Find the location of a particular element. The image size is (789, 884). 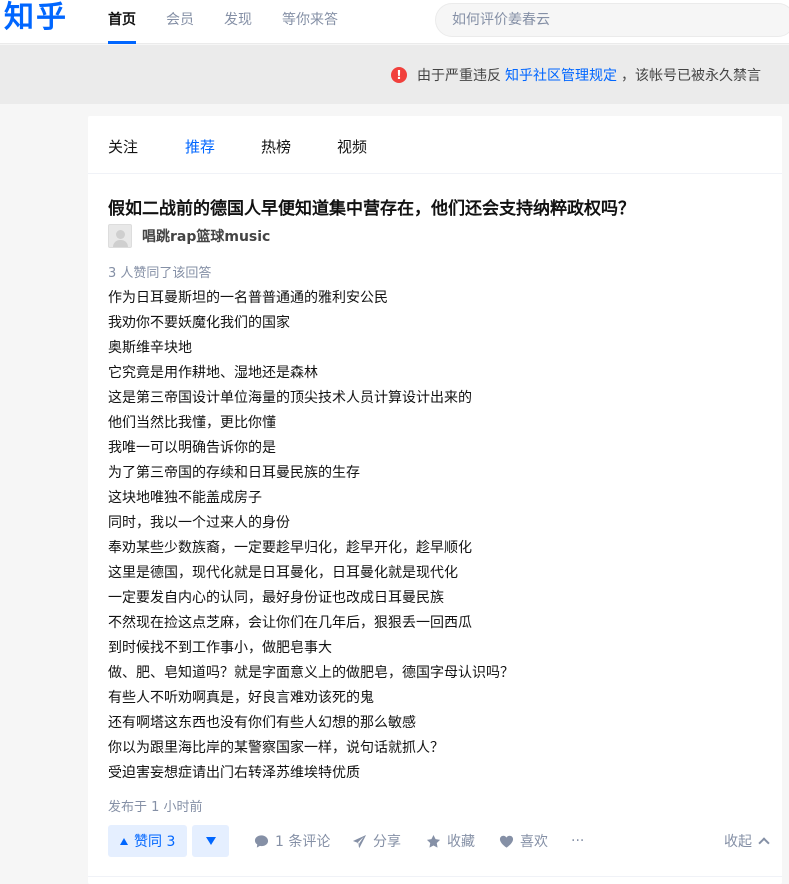

search-input is located at coordinates (612, 20).